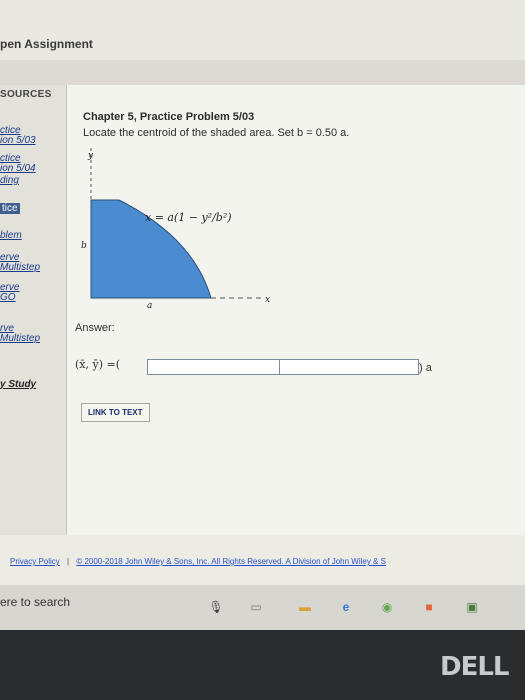 This screenshot has width=525, height=700. What do you see at coordinates (425, 368) in the screenshot?
I see `answer-unit: ) a` at bounding box center [425, 368].